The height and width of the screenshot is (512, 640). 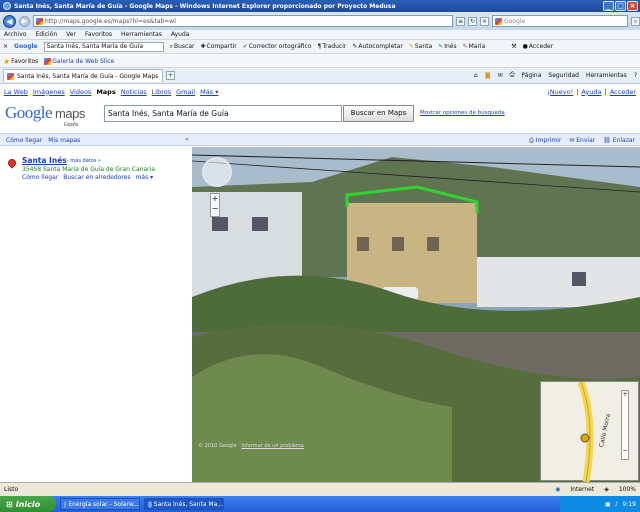 I want to click on toolbar-autofill-button: ✎ Autocompletar, so click(x=377, y=46).